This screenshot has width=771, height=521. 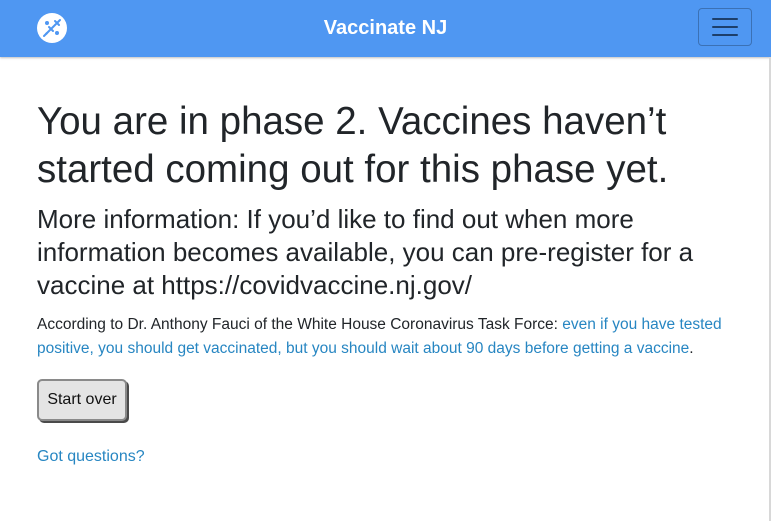 I want to click on brand-title: Vaccinate NJ, so click(x=385, y=28).